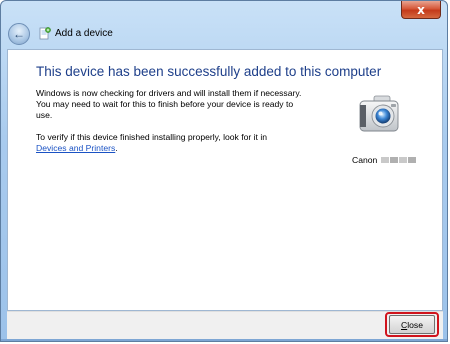  What do you see at coordinates (116, 148) in the screenshot?
I see `verify-period: .` at bounding box center [116, 148].